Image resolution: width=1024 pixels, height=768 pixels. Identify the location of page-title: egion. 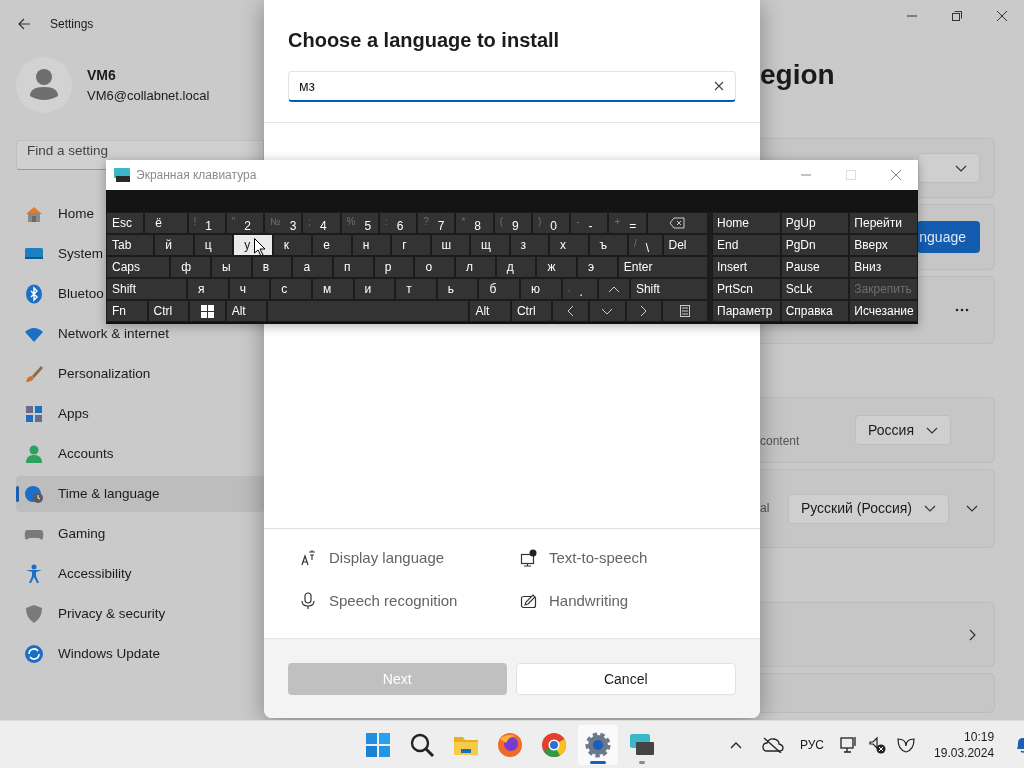
(798, 75).